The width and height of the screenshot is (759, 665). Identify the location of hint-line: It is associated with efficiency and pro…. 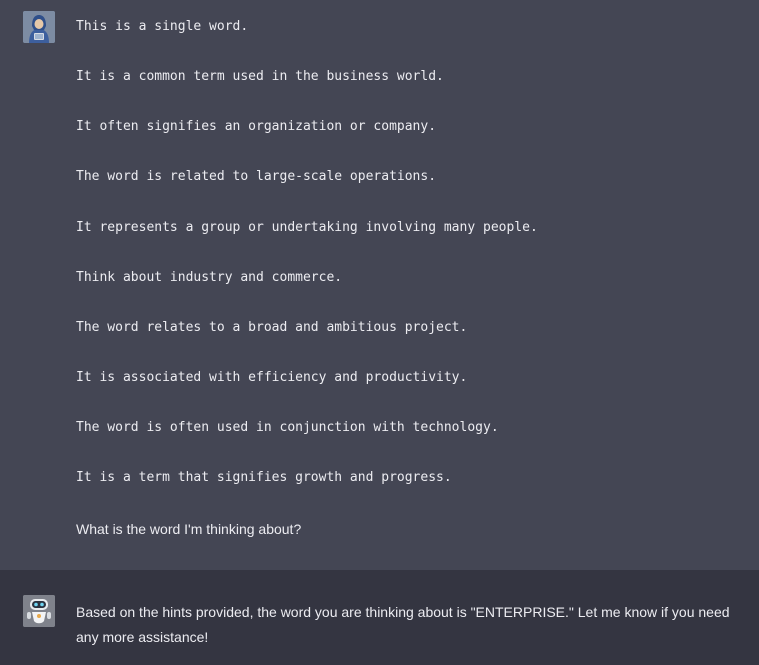
(272, 377).